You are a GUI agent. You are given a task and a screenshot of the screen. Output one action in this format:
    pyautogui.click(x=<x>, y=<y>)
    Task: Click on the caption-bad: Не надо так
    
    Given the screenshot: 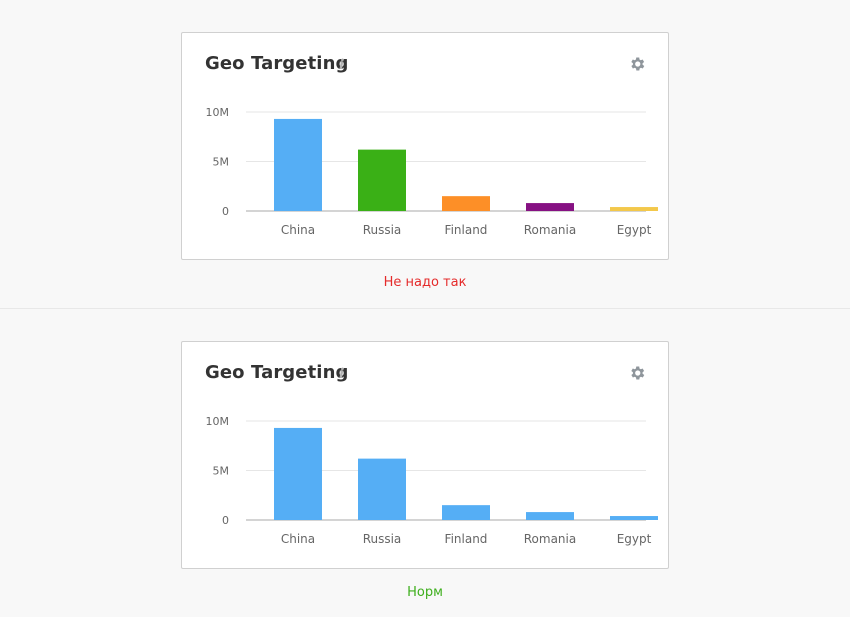 What is the action you would take?
    pyautogui.click(x=425, y=282)
    